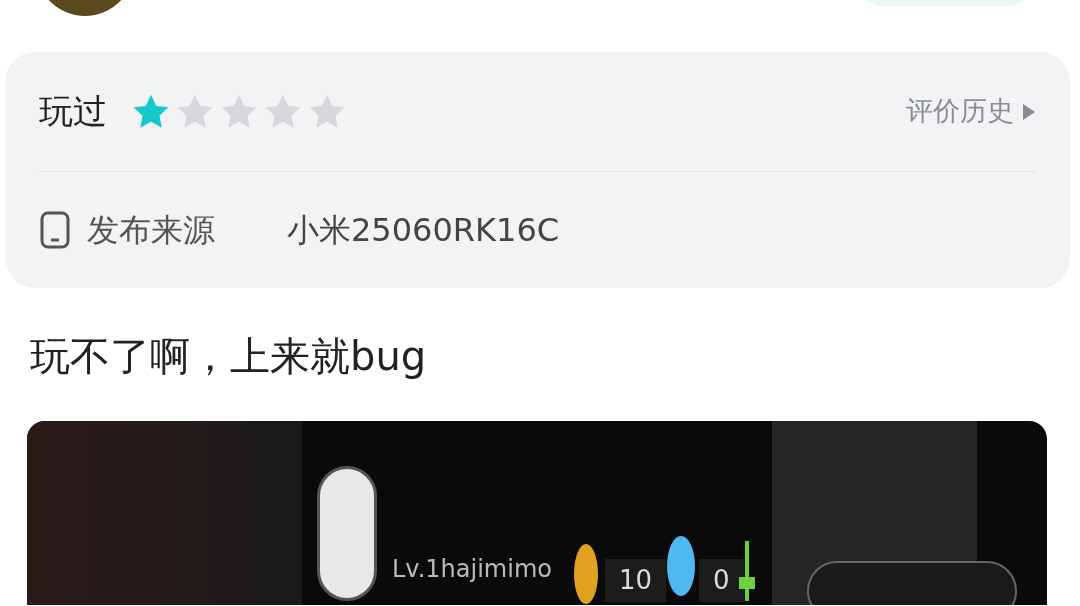 The image size is (1080, 606). Describe the element at coordinates (912, 583) in the screenshot. I see `menu-pill` at that location.